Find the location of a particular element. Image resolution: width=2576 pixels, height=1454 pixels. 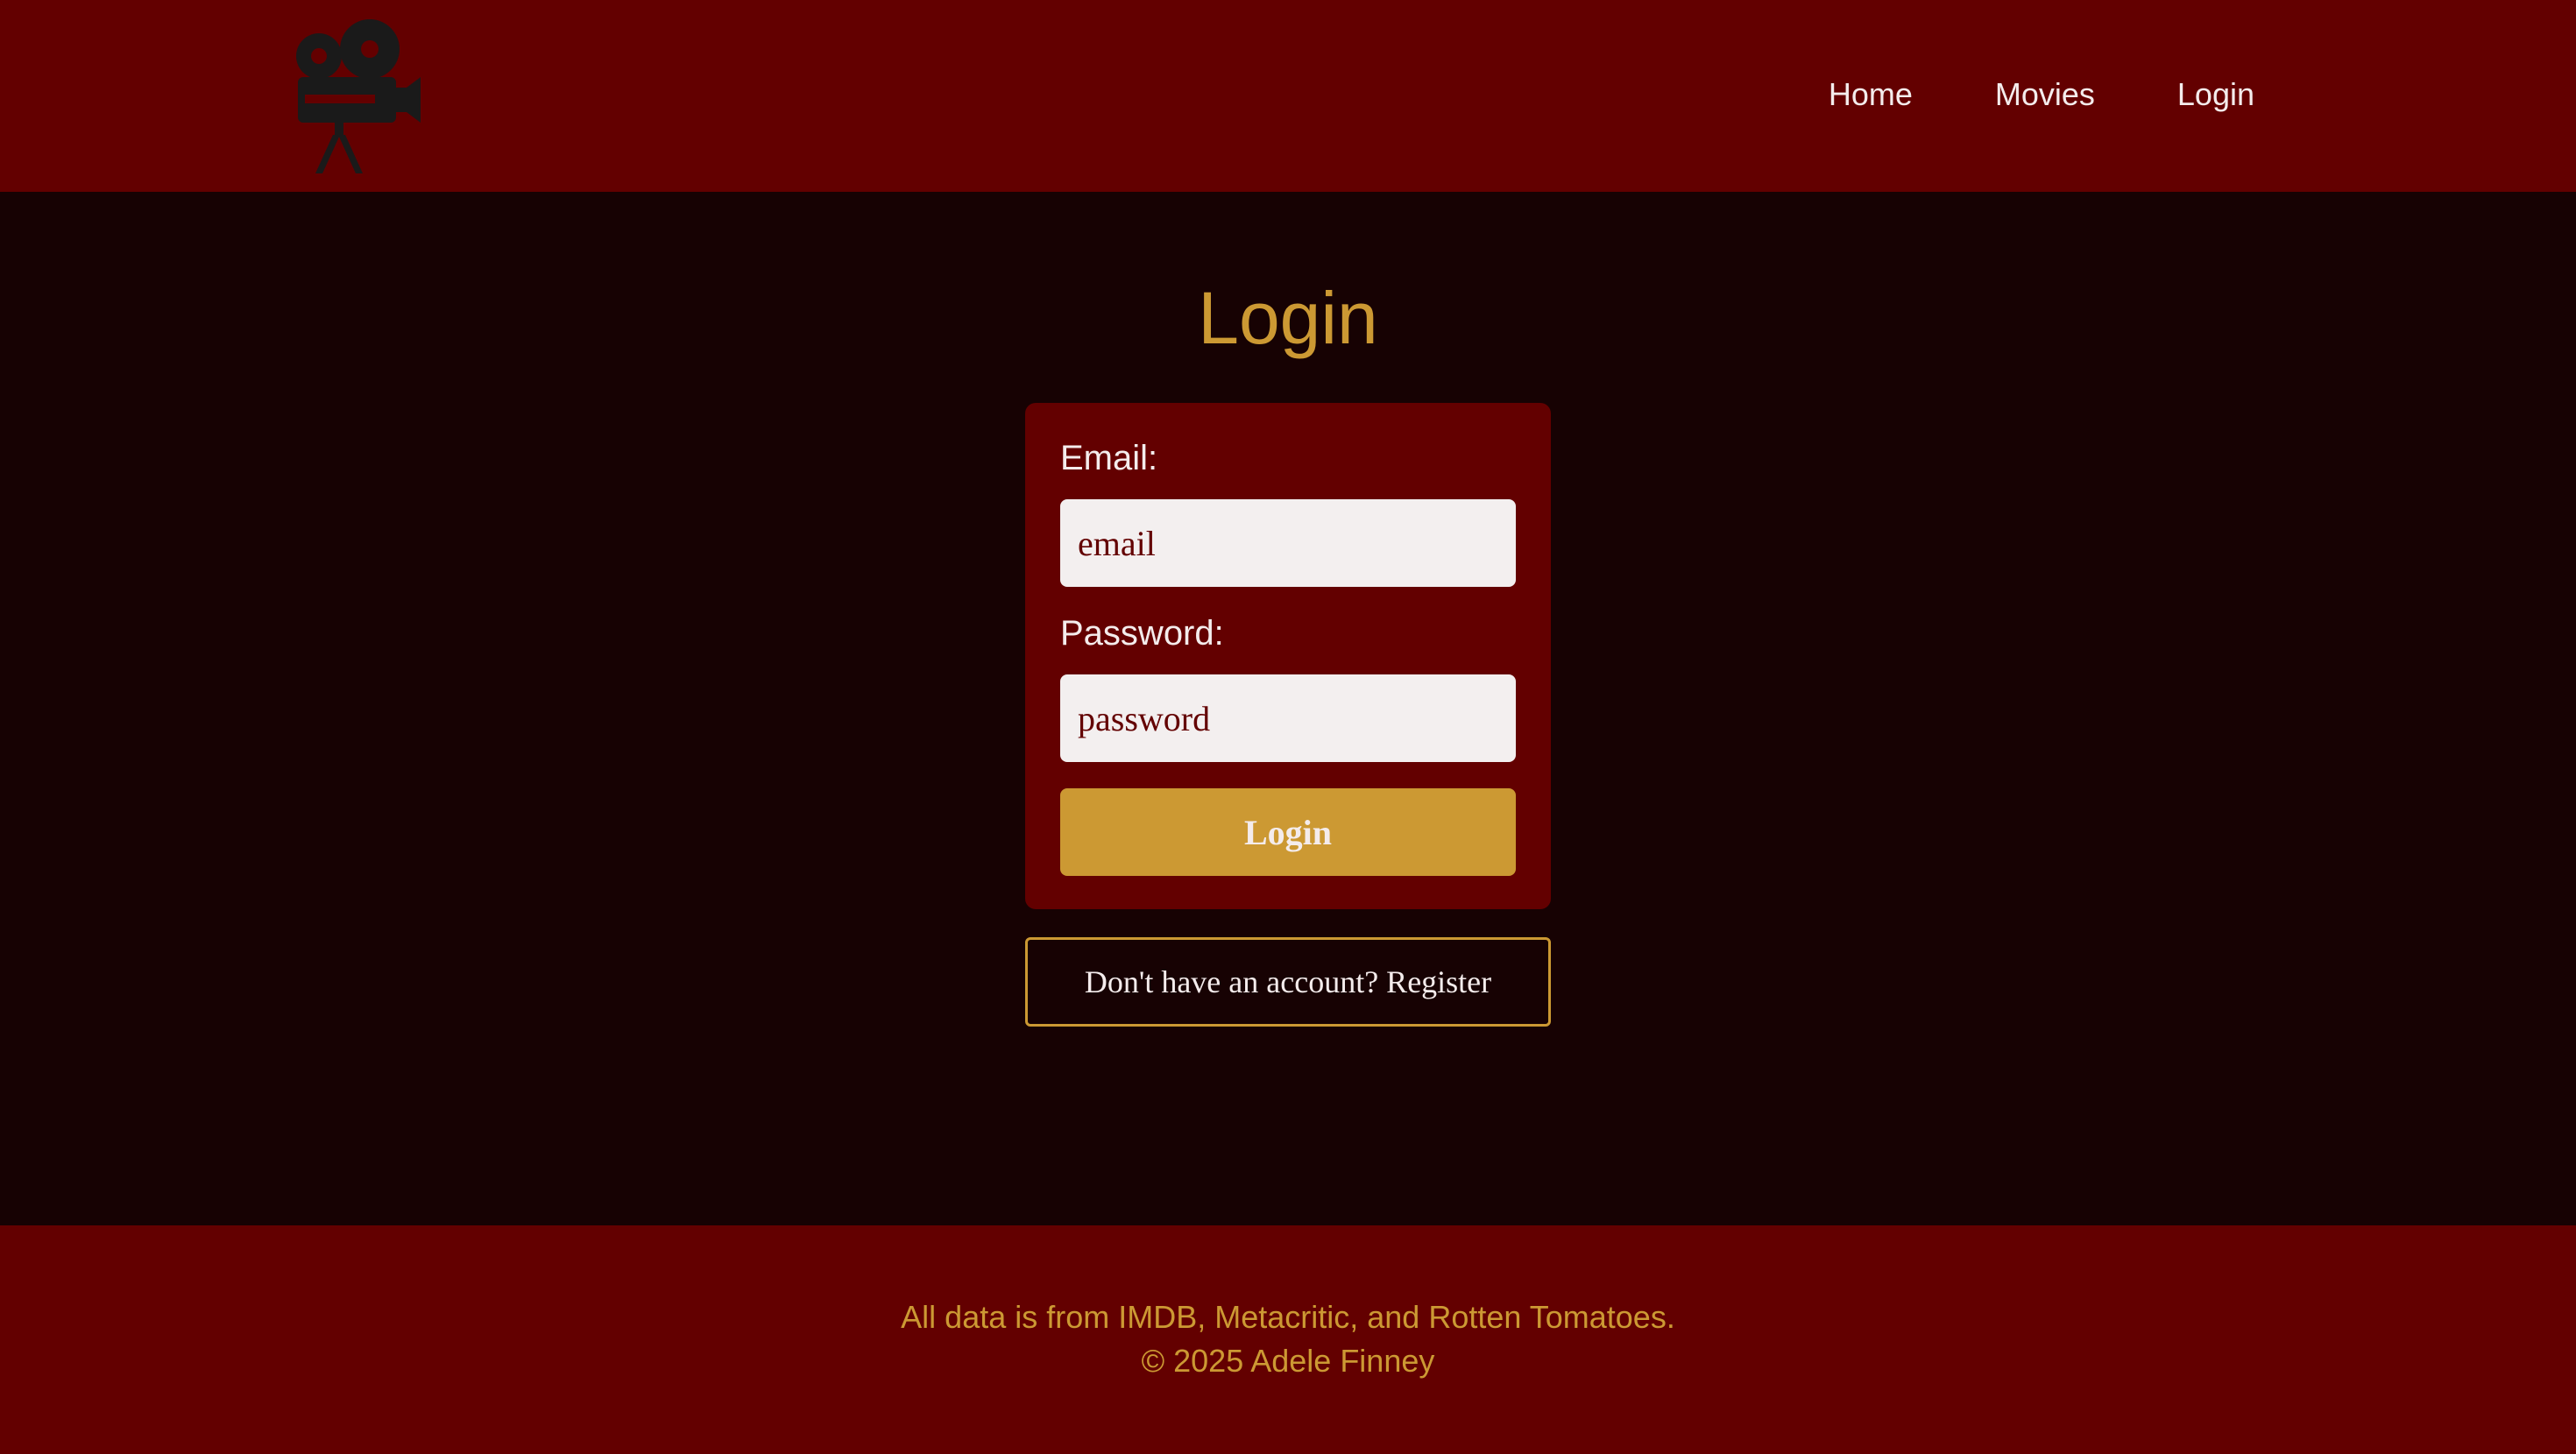

email-field is located at coordinates (1288, 543).